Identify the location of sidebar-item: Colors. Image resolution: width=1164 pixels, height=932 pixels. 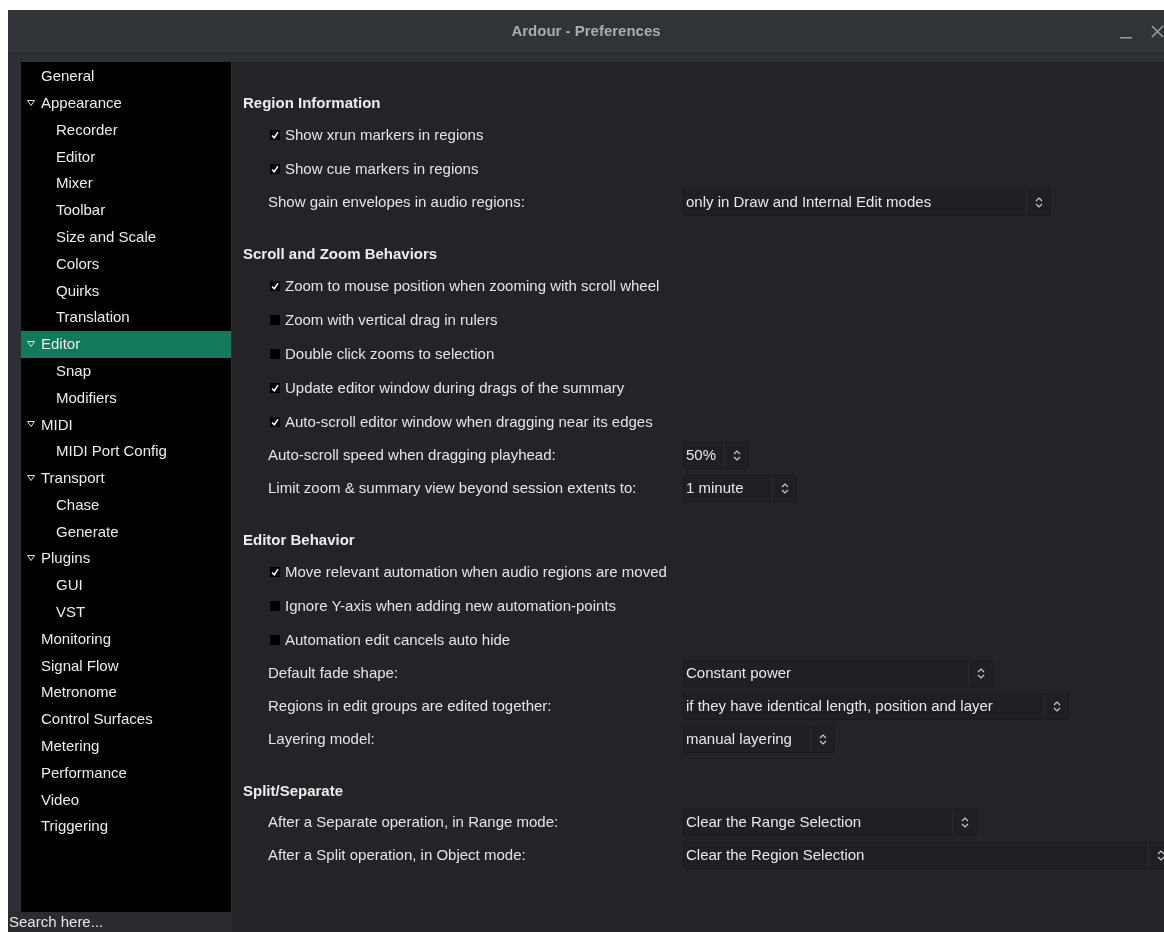
(126, 264).